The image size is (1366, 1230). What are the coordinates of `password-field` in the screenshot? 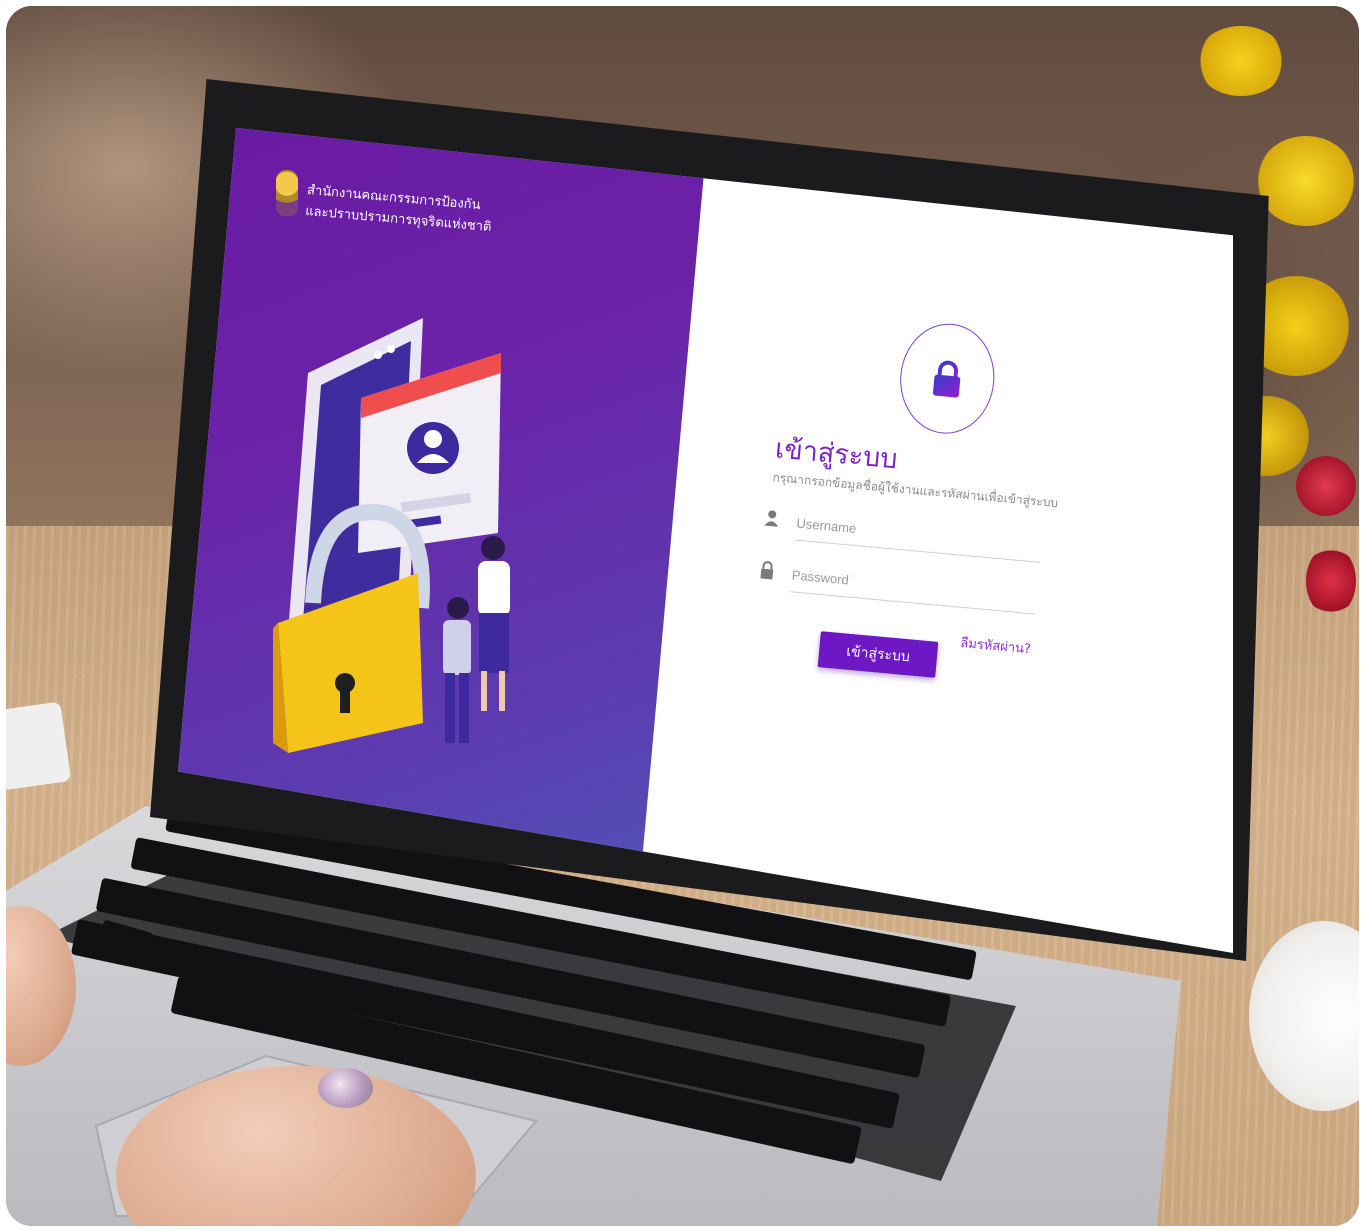 It's located at (897, 584).